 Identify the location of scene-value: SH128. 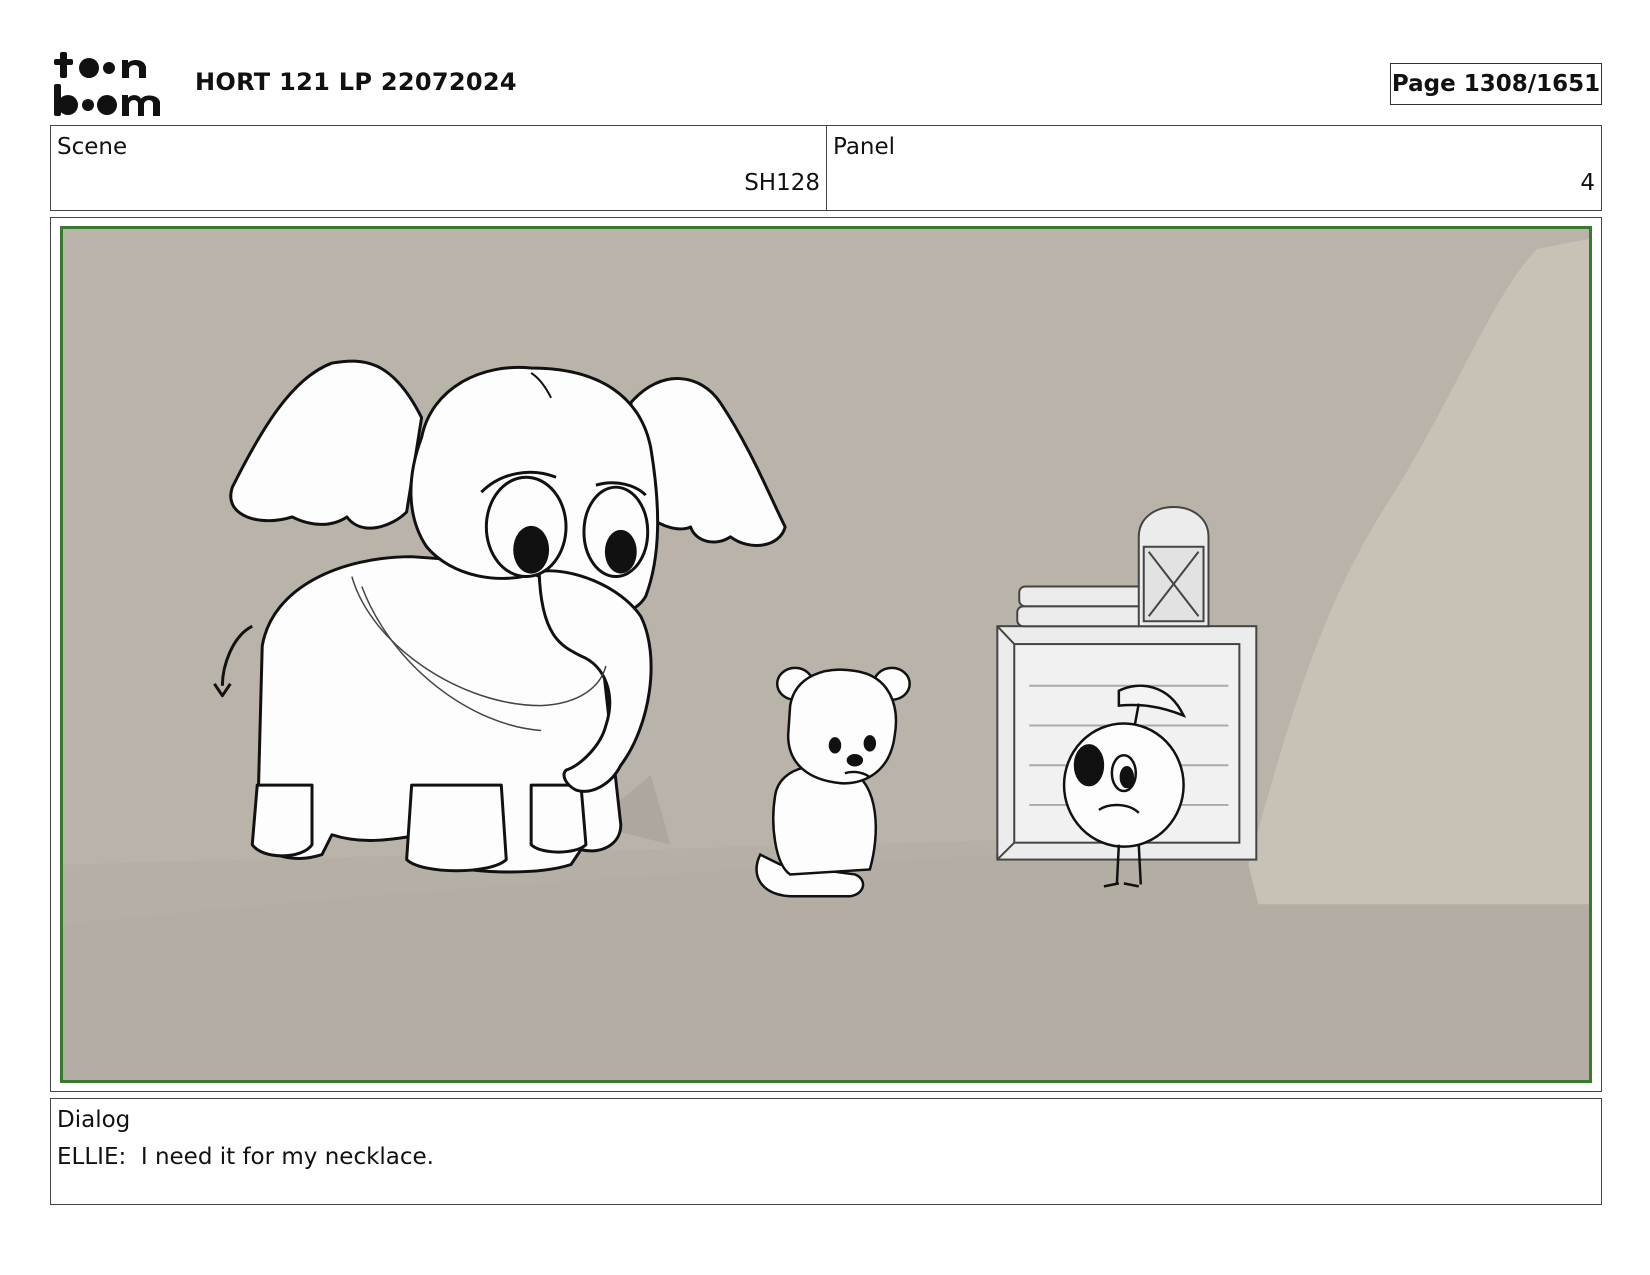
(782, 183).